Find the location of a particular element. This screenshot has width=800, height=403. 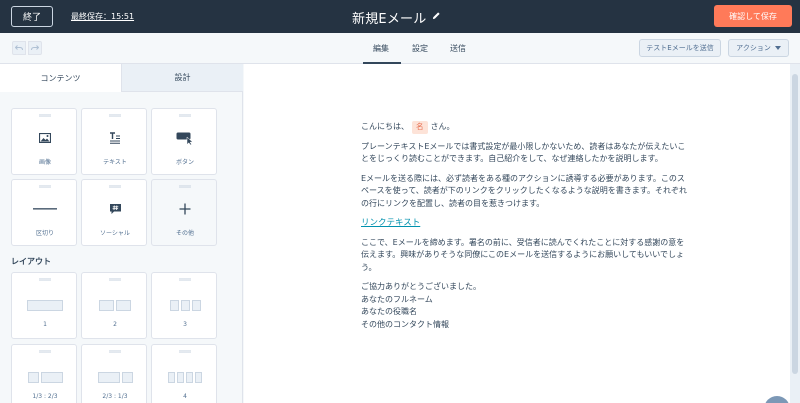

tab-contents: コンテンツ is located at coordinates (60, 78).